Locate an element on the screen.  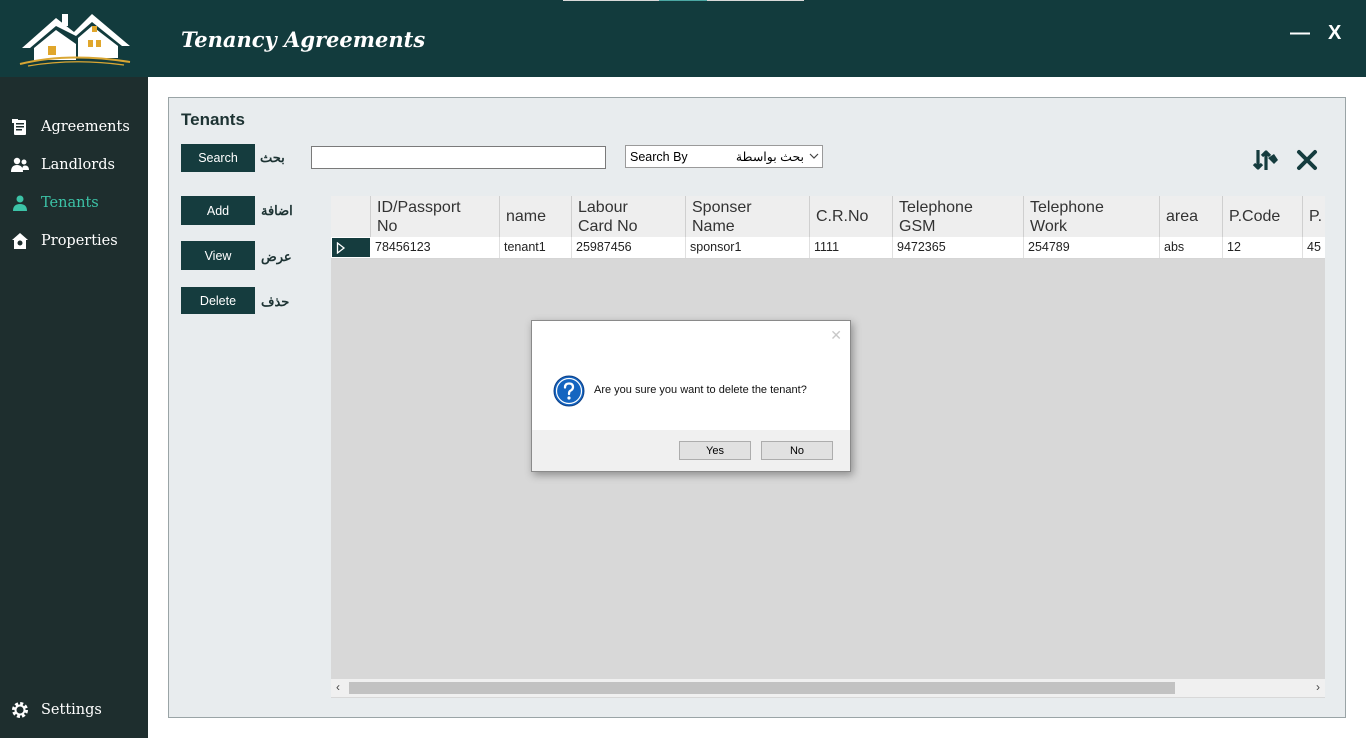
close-icon is located at coordinates (1307, 160).